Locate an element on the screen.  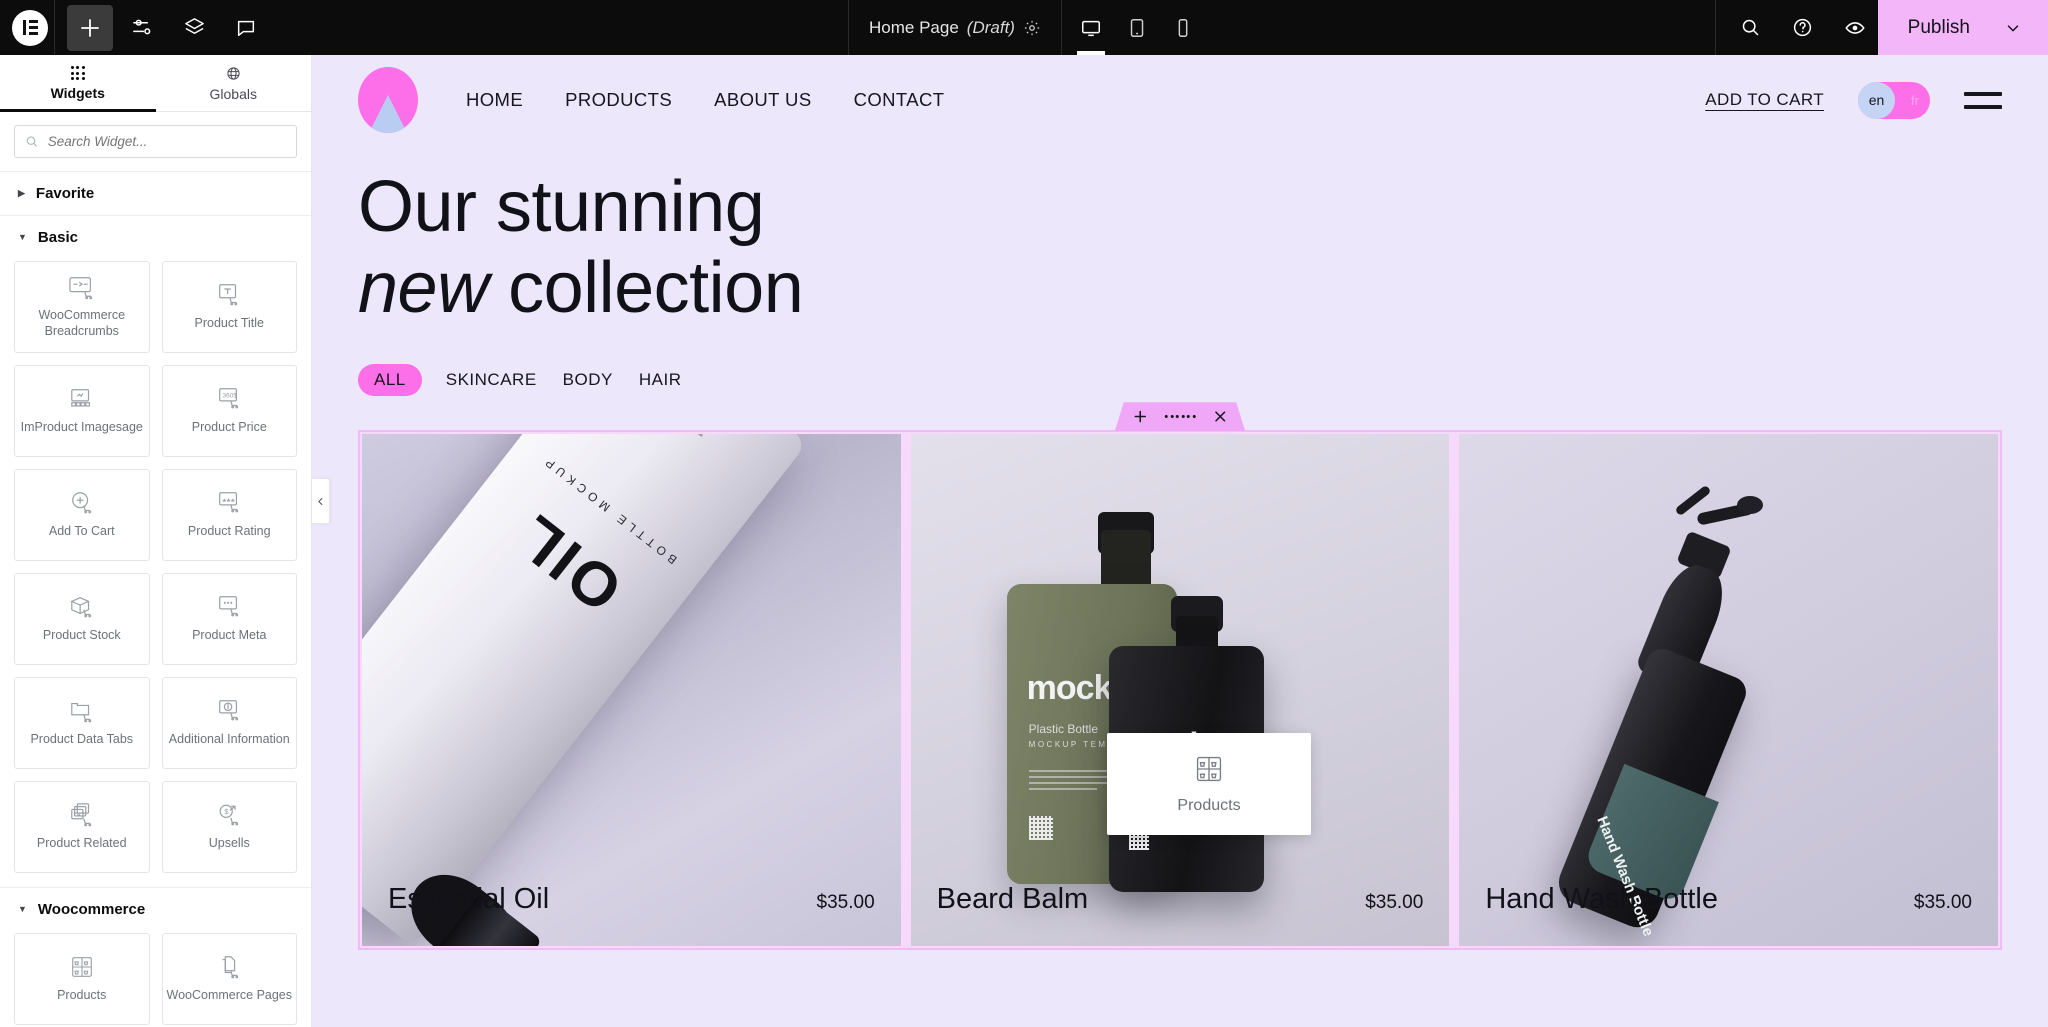
hero-line-2-rest: collection is located at coordinates (646, 287).